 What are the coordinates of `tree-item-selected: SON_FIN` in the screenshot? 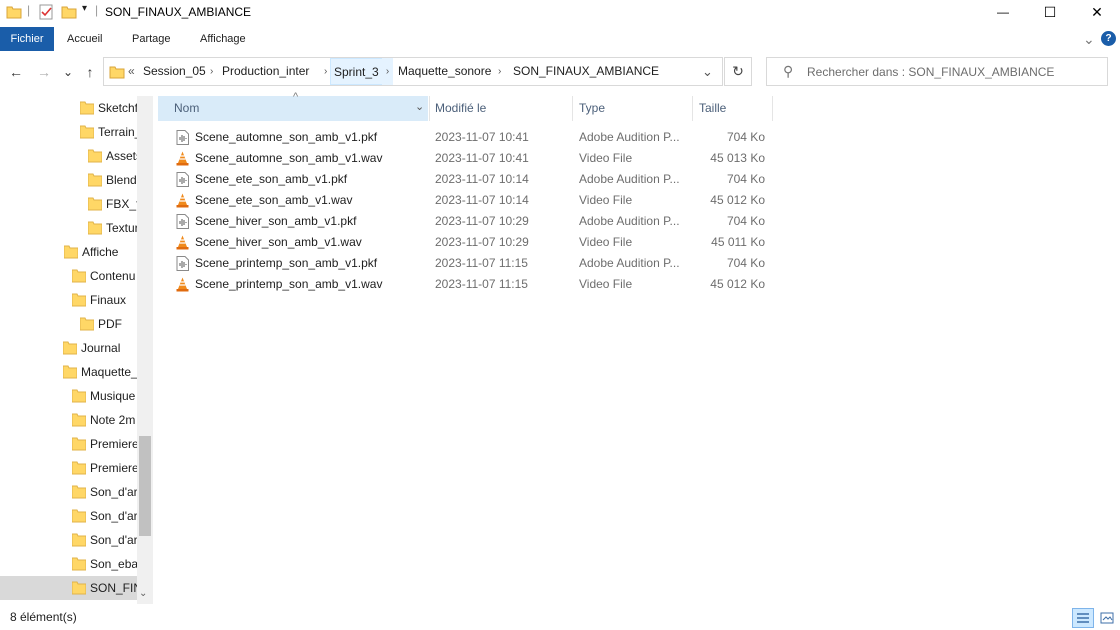 It's located at (68, 588).